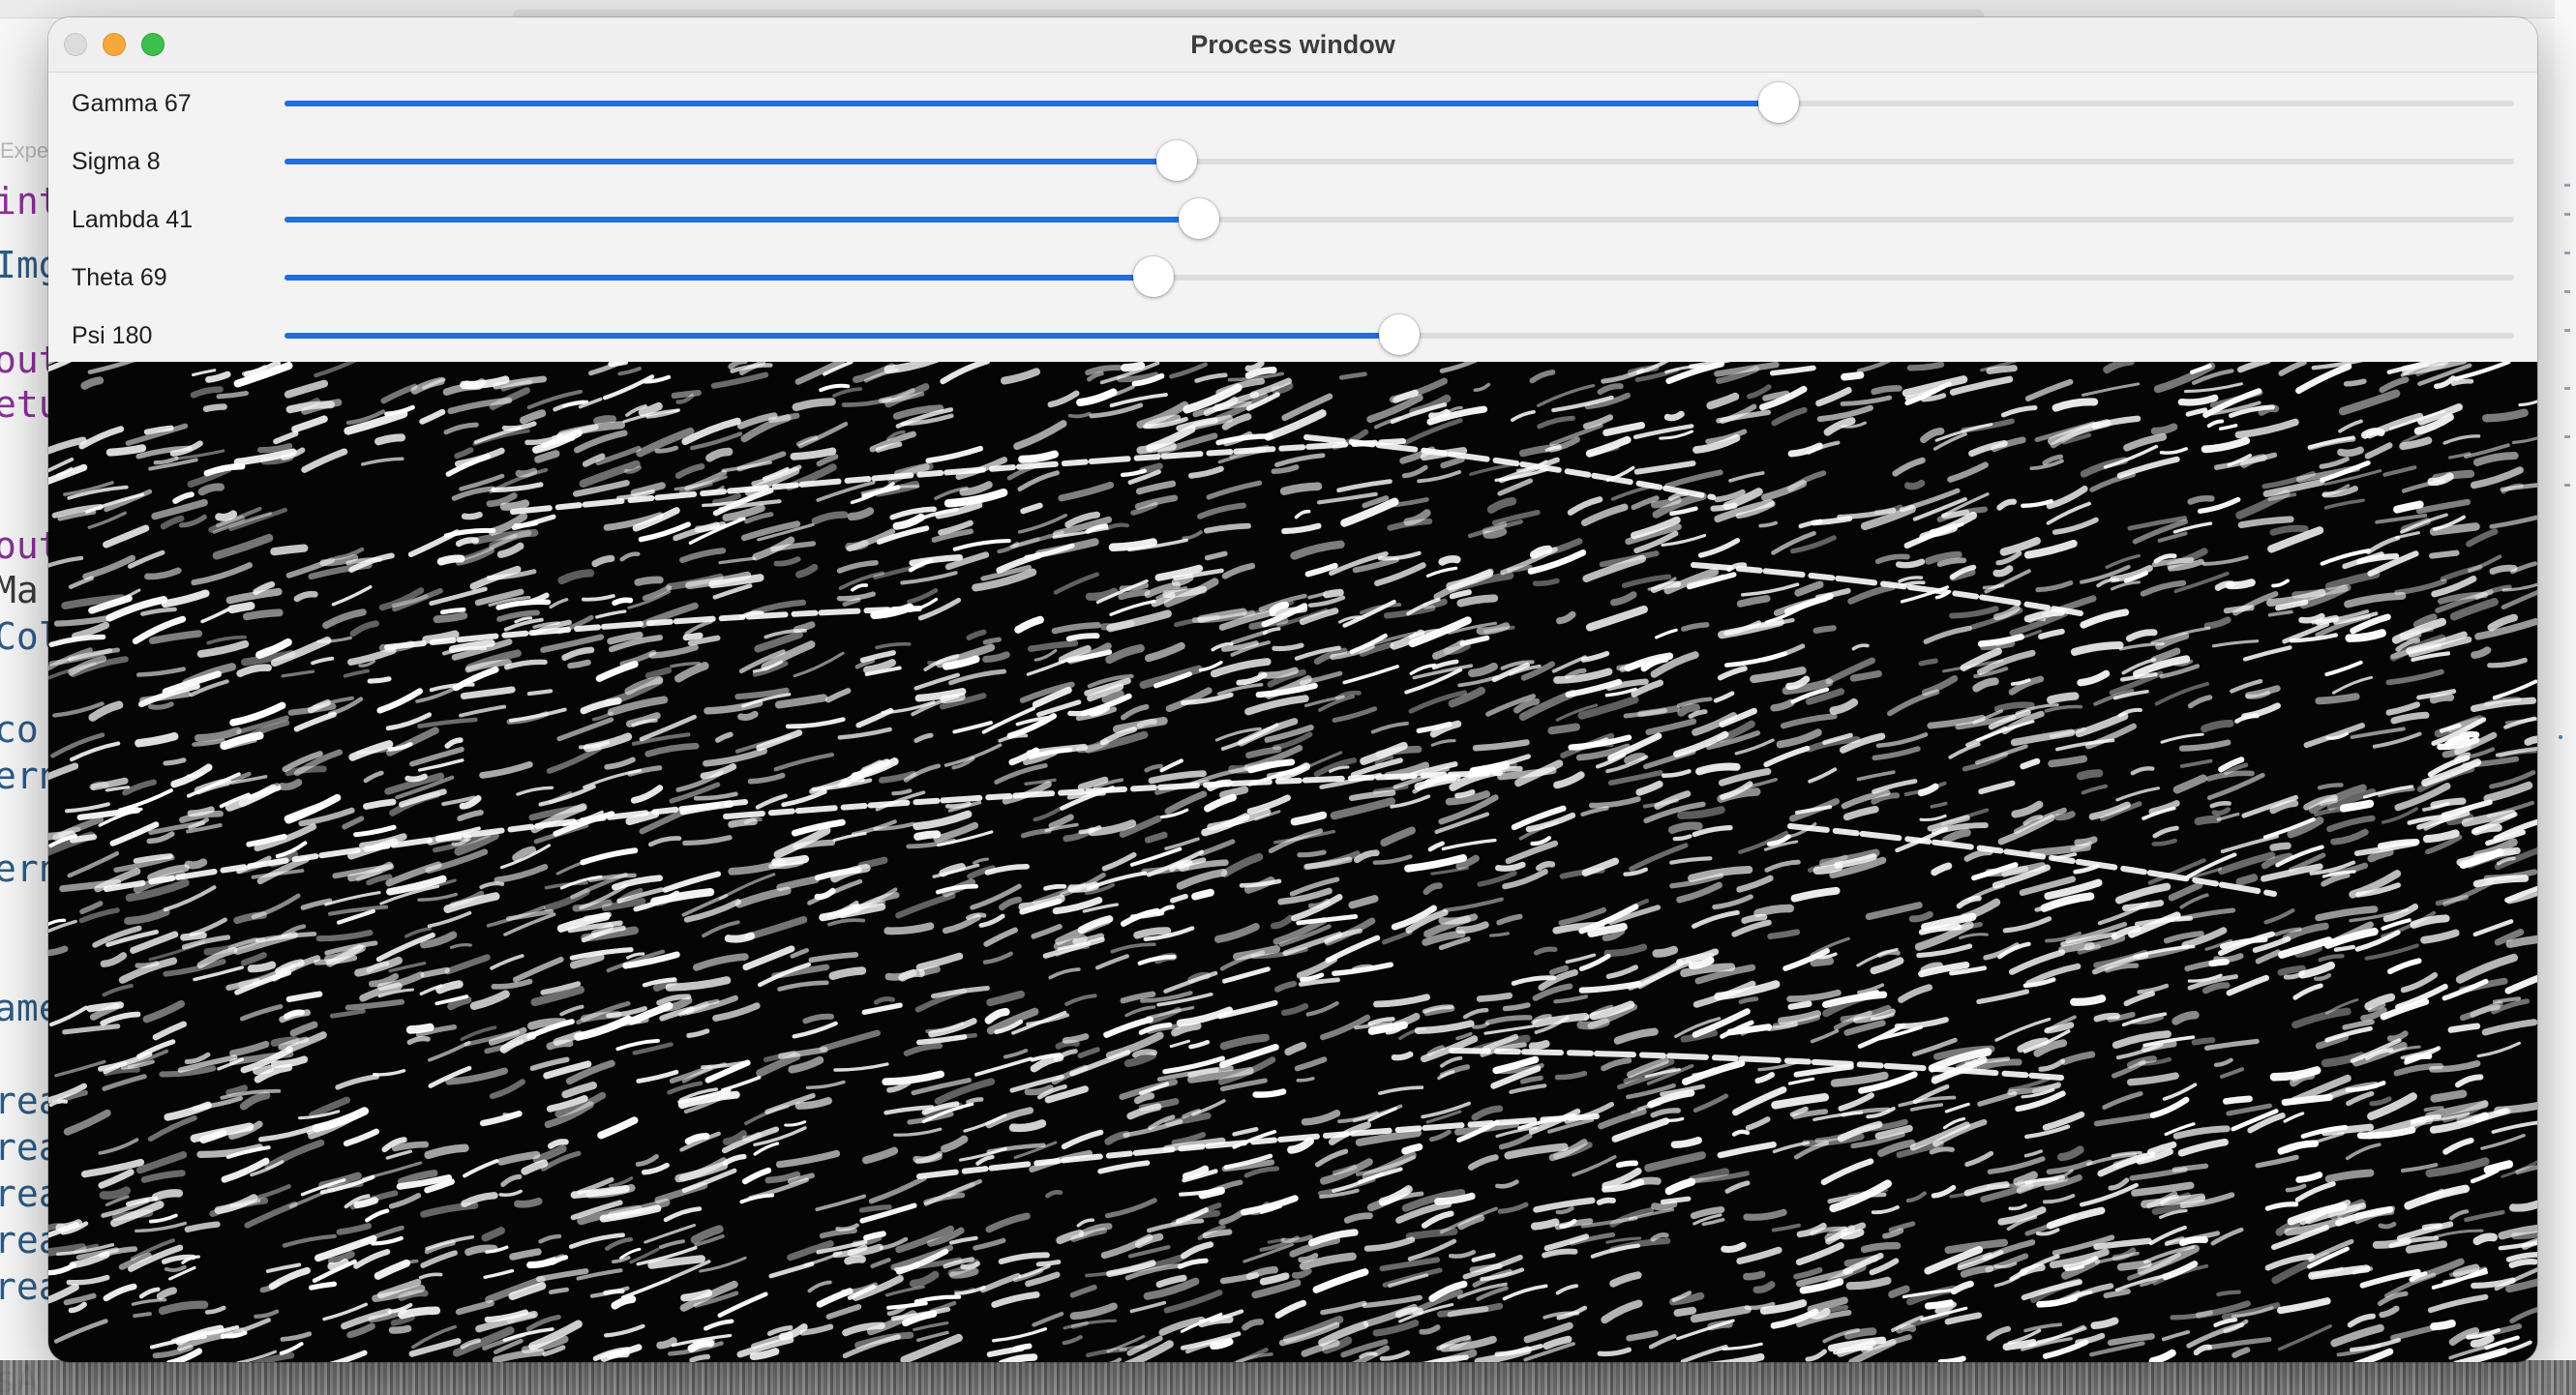  Describe the element at coordinates (1399, 103) in the screenshot. I see `gamma-slider` at that location.